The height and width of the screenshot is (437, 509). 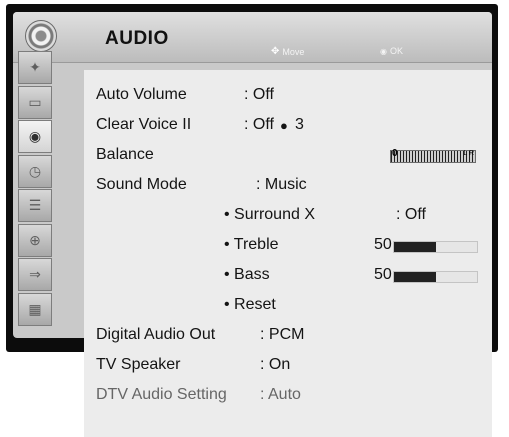 I want to click on treble-label: • Treble, so click(x=251, y=244).